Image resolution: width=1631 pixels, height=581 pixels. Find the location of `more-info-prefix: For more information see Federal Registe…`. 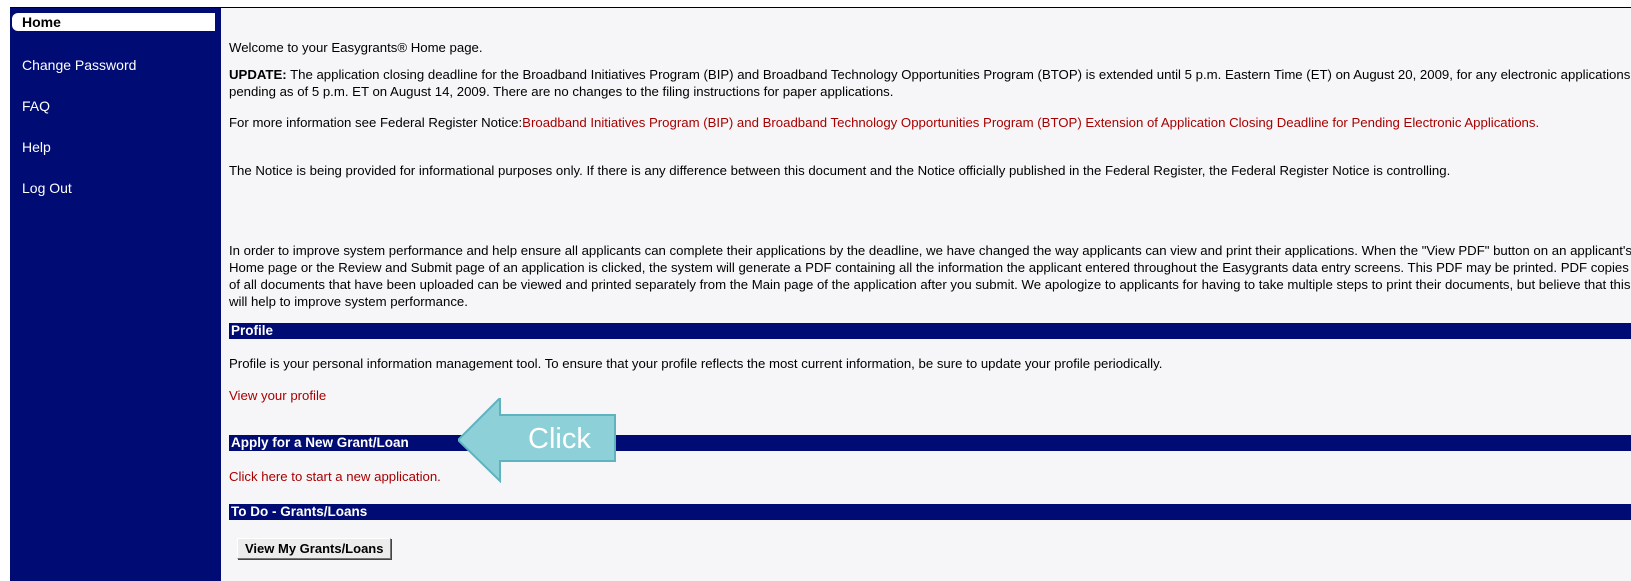

more-info-prefix: For more information see Federal Registe… is located at coordinates (376, 122).